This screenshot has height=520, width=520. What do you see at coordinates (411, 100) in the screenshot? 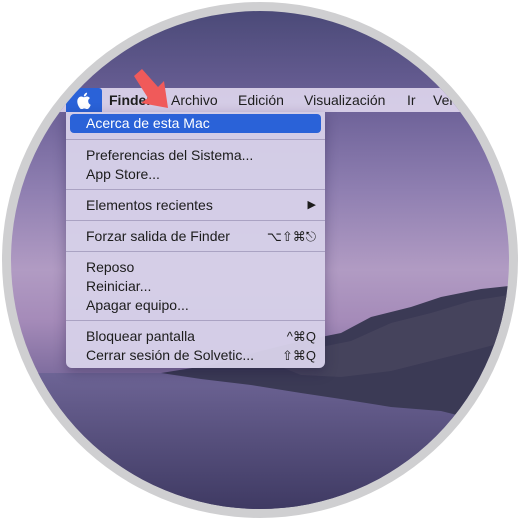
I see `menu-ir: Ir` at bounding box center [411, 100].